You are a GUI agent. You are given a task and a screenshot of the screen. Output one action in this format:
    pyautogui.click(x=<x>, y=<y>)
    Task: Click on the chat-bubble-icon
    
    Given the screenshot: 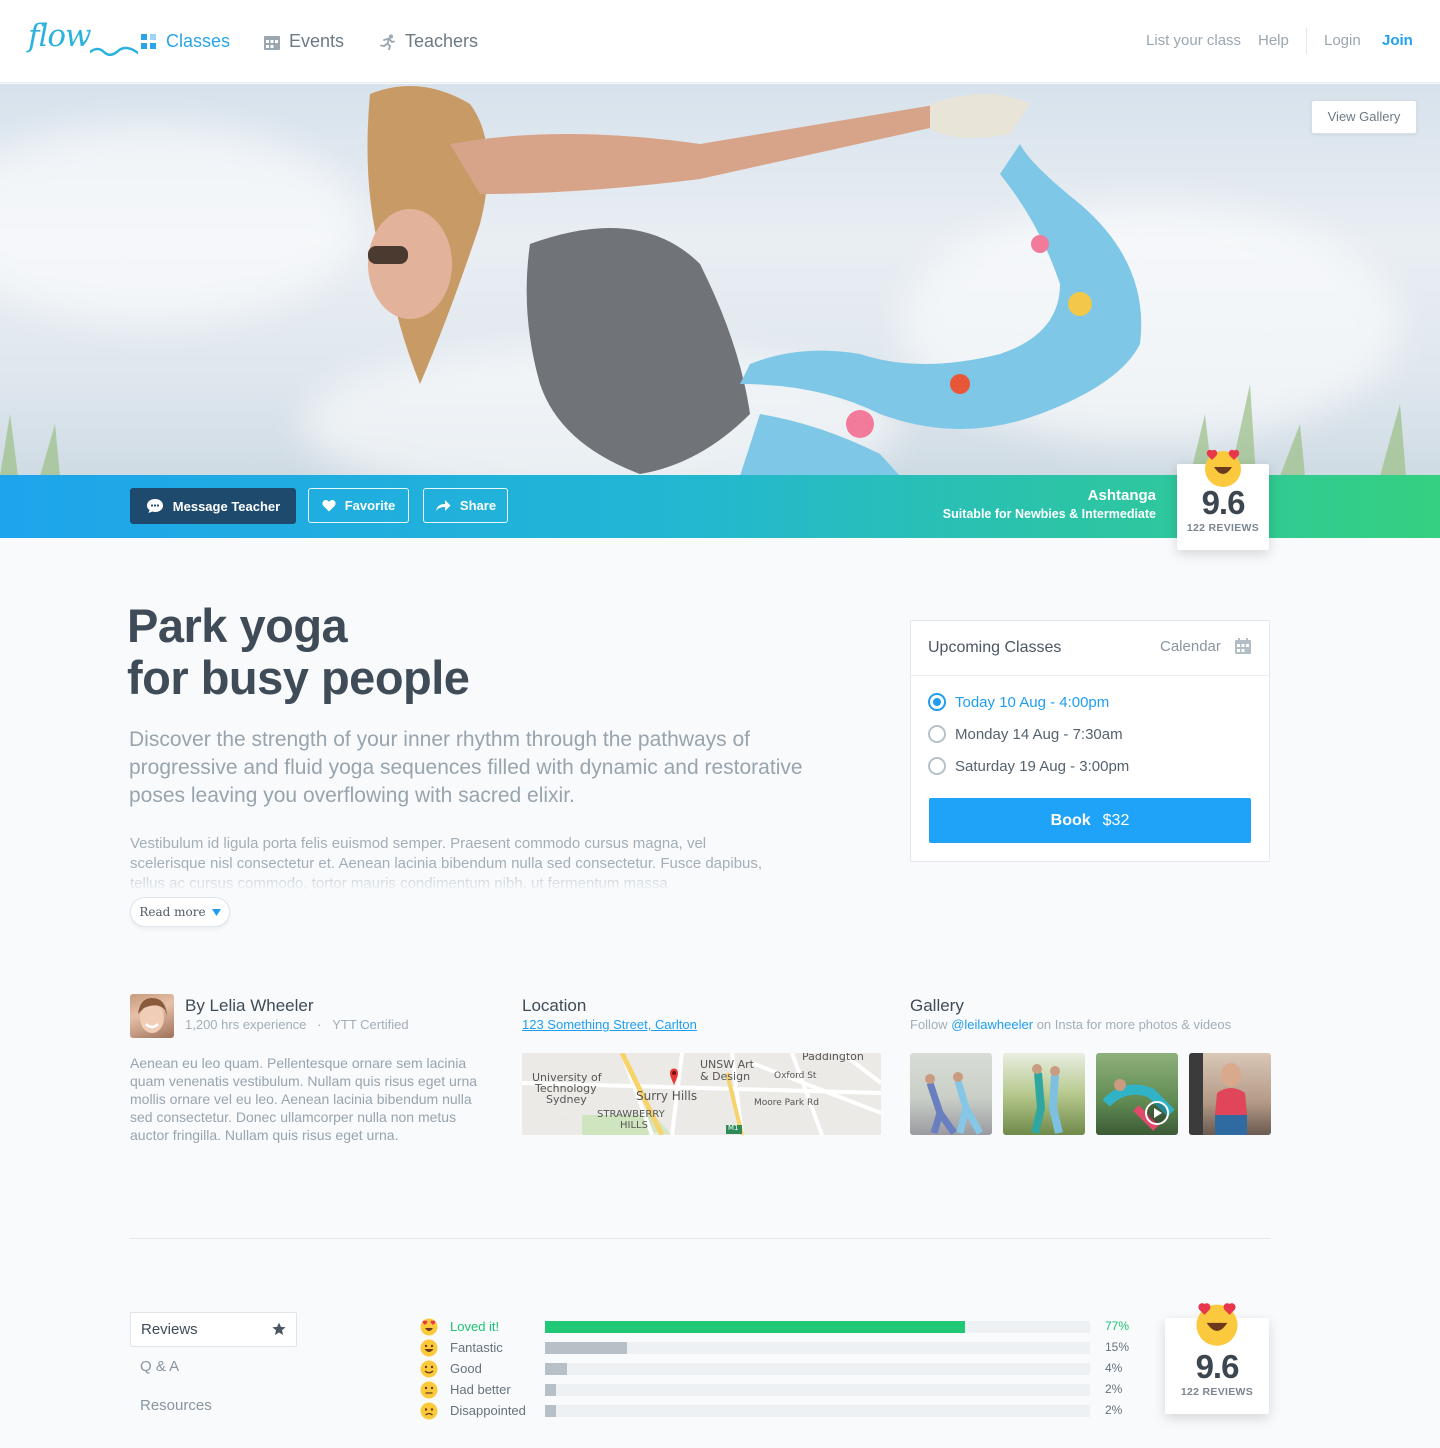 What is the action you would take?
    pyautogui.click(x=154, y=506)
    